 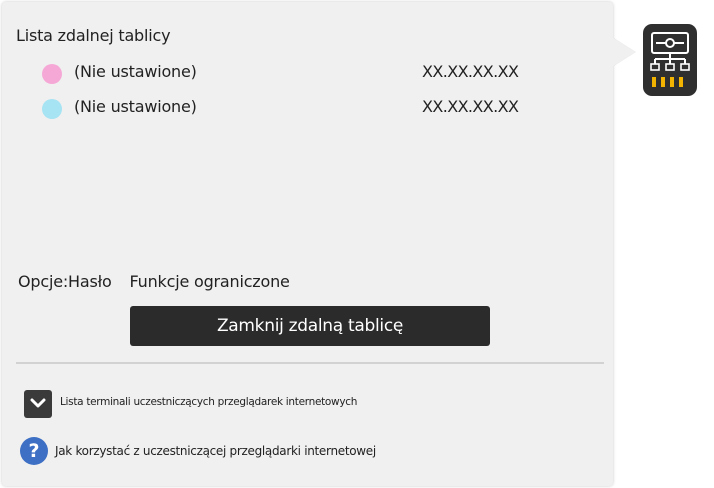 I want to click on options-line: Opcje:Hasło Funkcje ograniczone, so click(x=154, y=281).